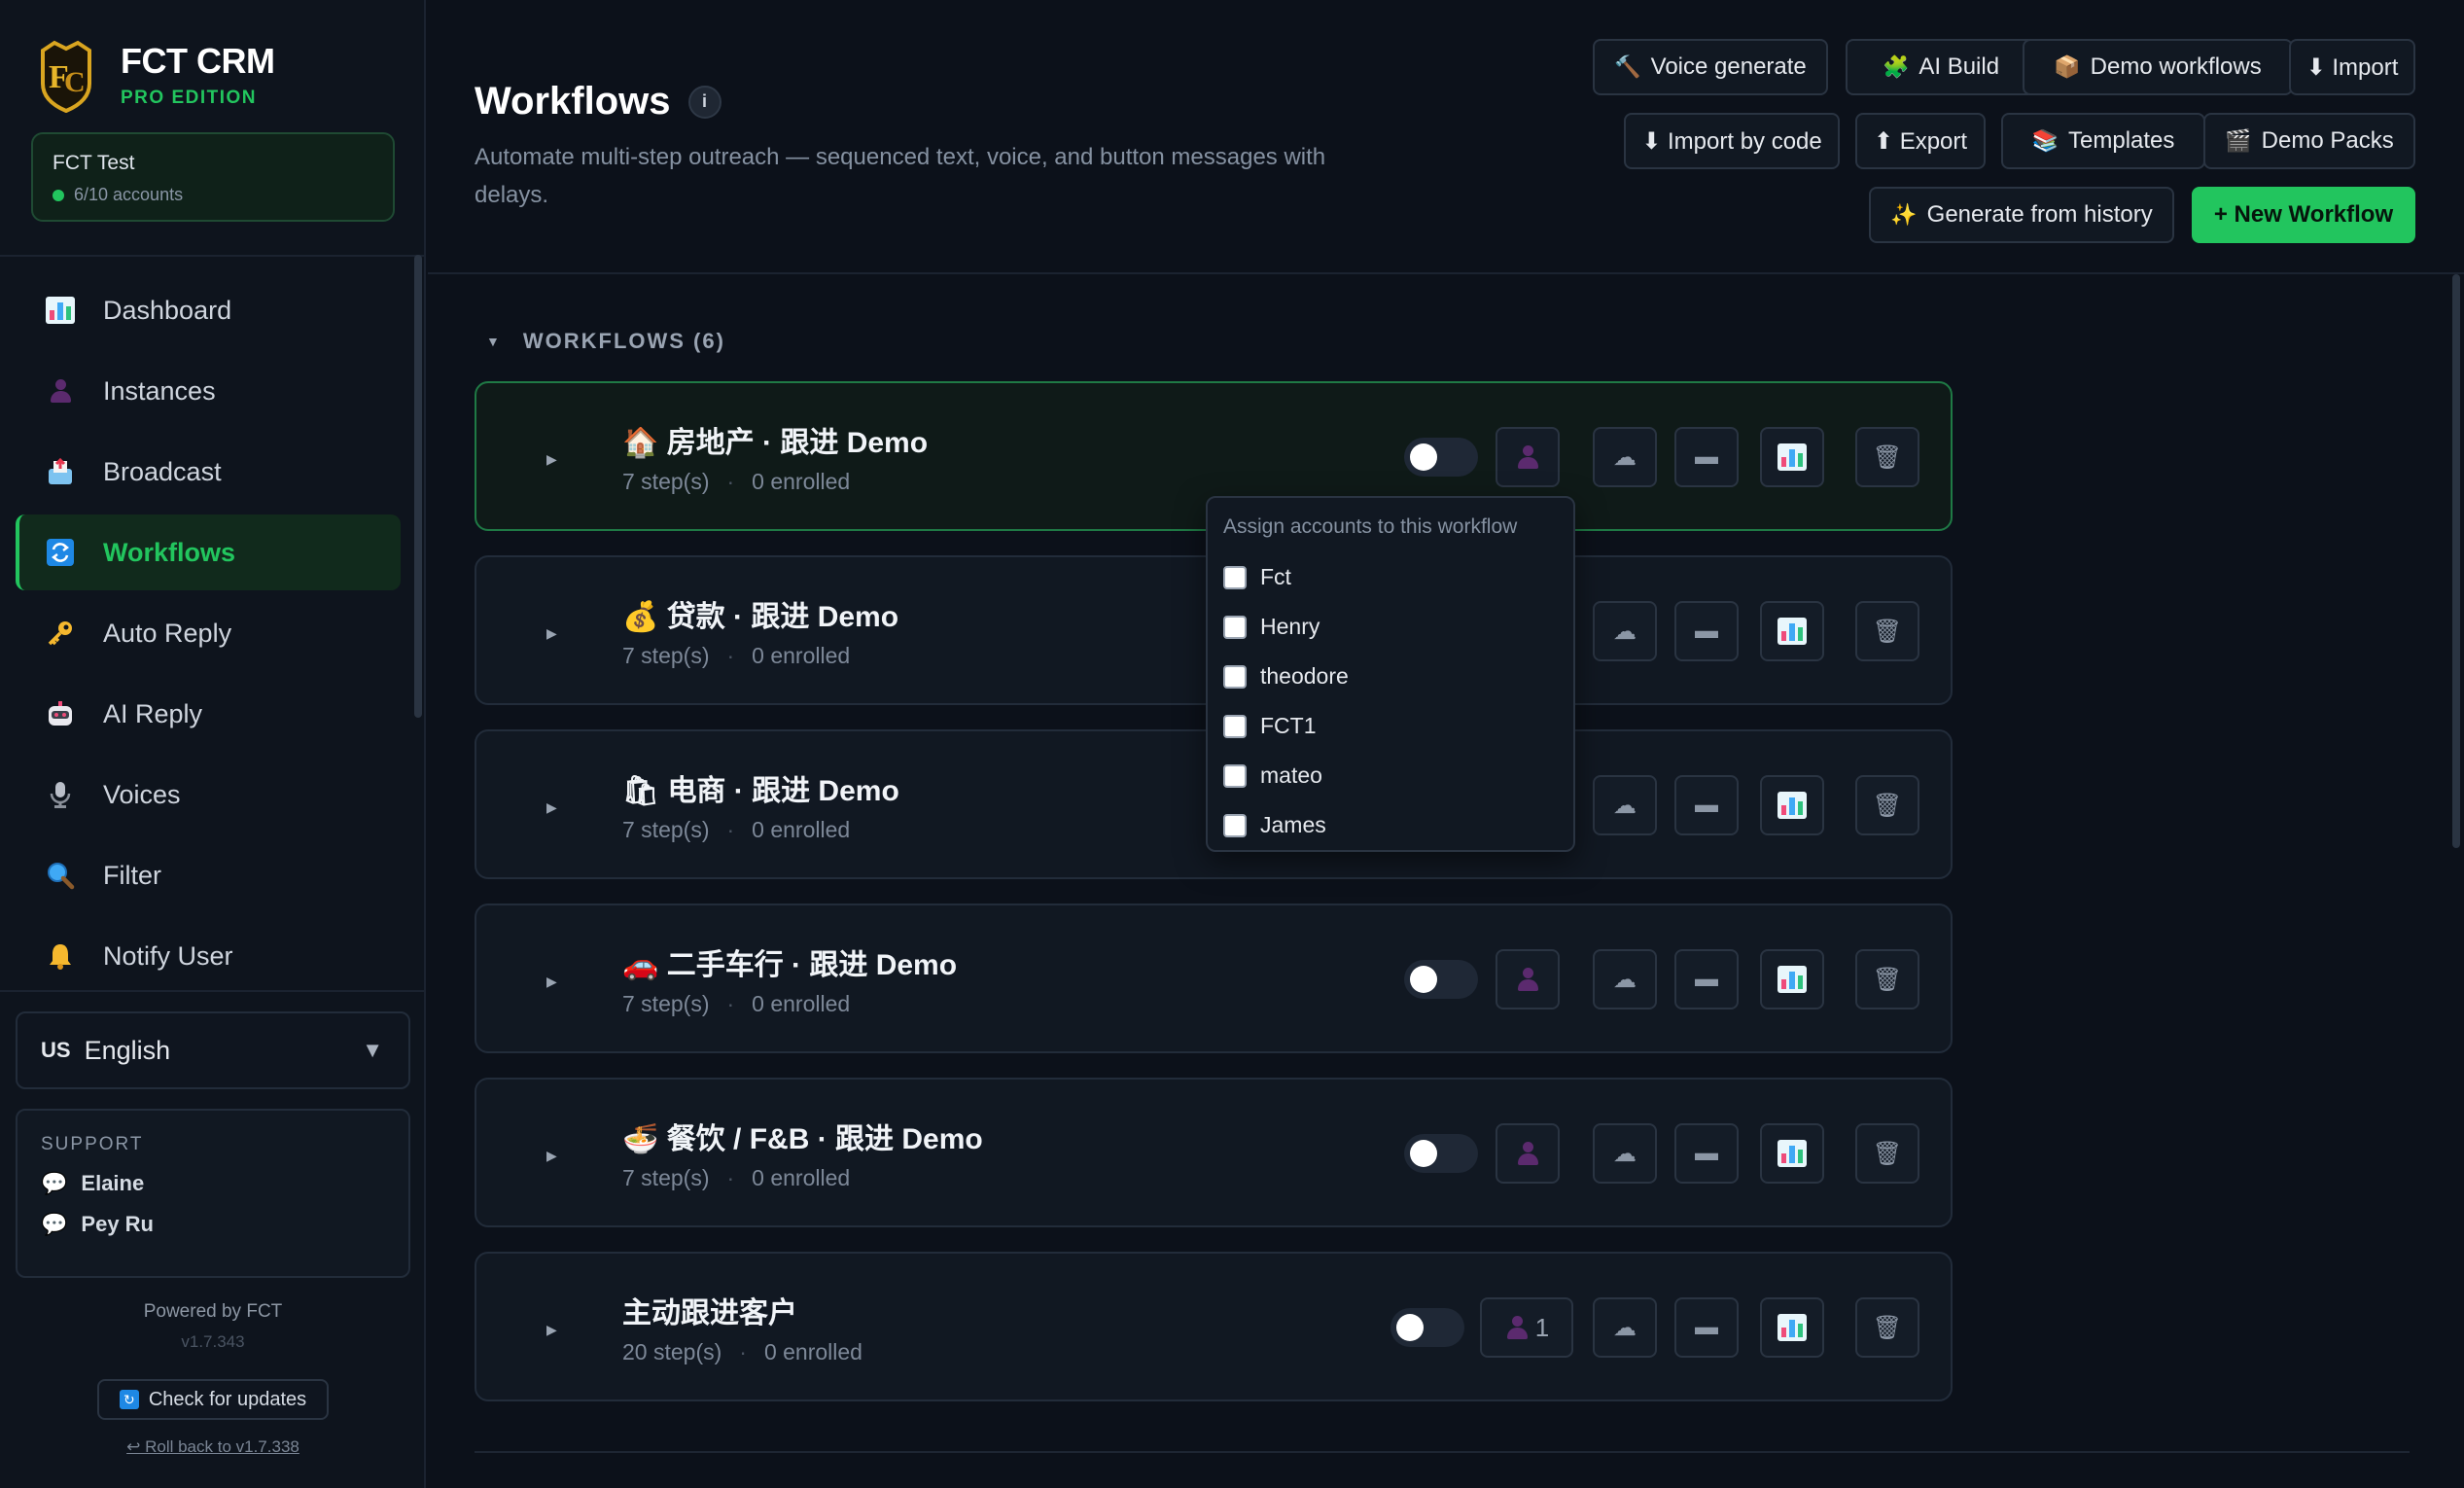 Image resolution: width=2464 pixels, height=1488 pixels. I want to click on workflow-enrolled: 0 enrolled, so click(801, 1178).